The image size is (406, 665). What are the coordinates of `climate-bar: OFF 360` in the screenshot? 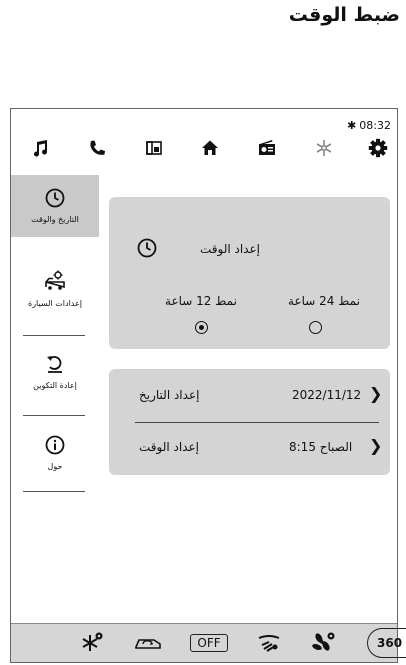 It's located at (208, 642).